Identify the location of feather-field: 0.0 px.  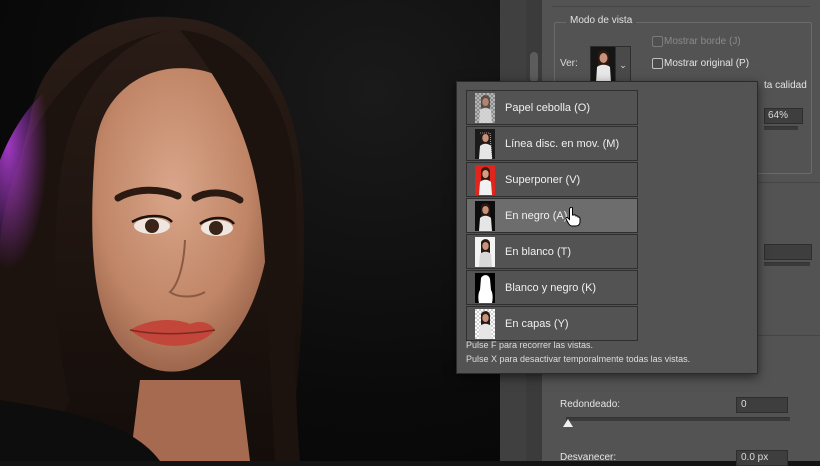
(762, 458).